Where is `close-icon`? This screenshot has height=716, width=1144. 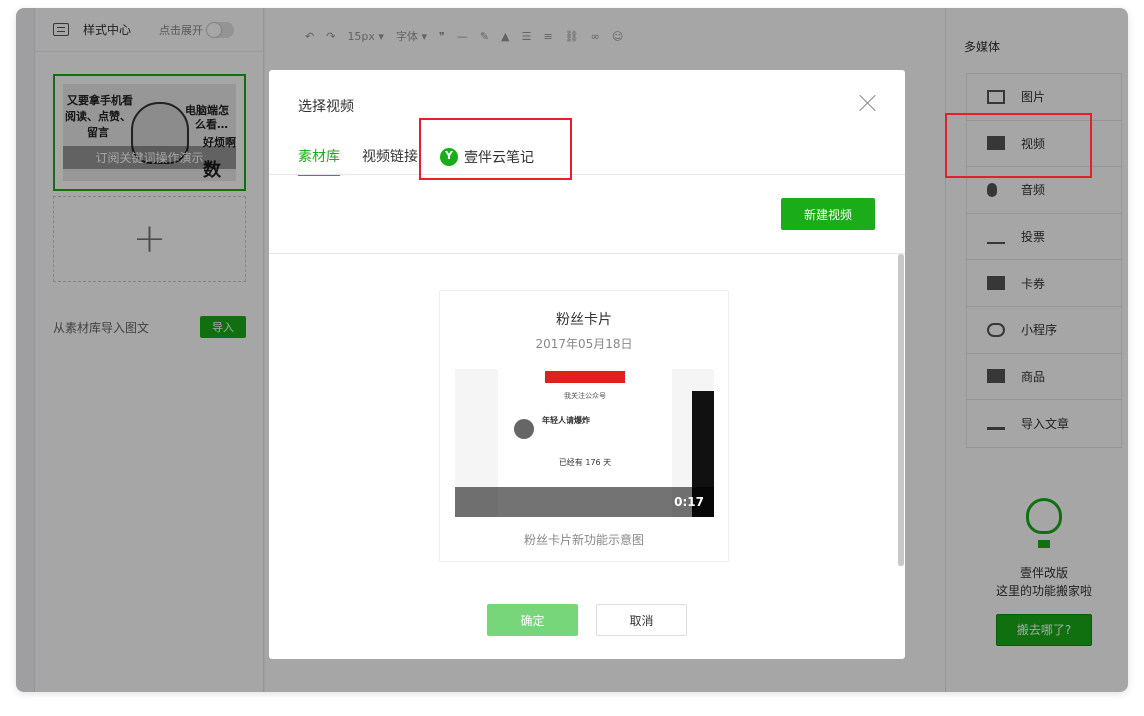
close-icon is located at coordinates (868, 103).